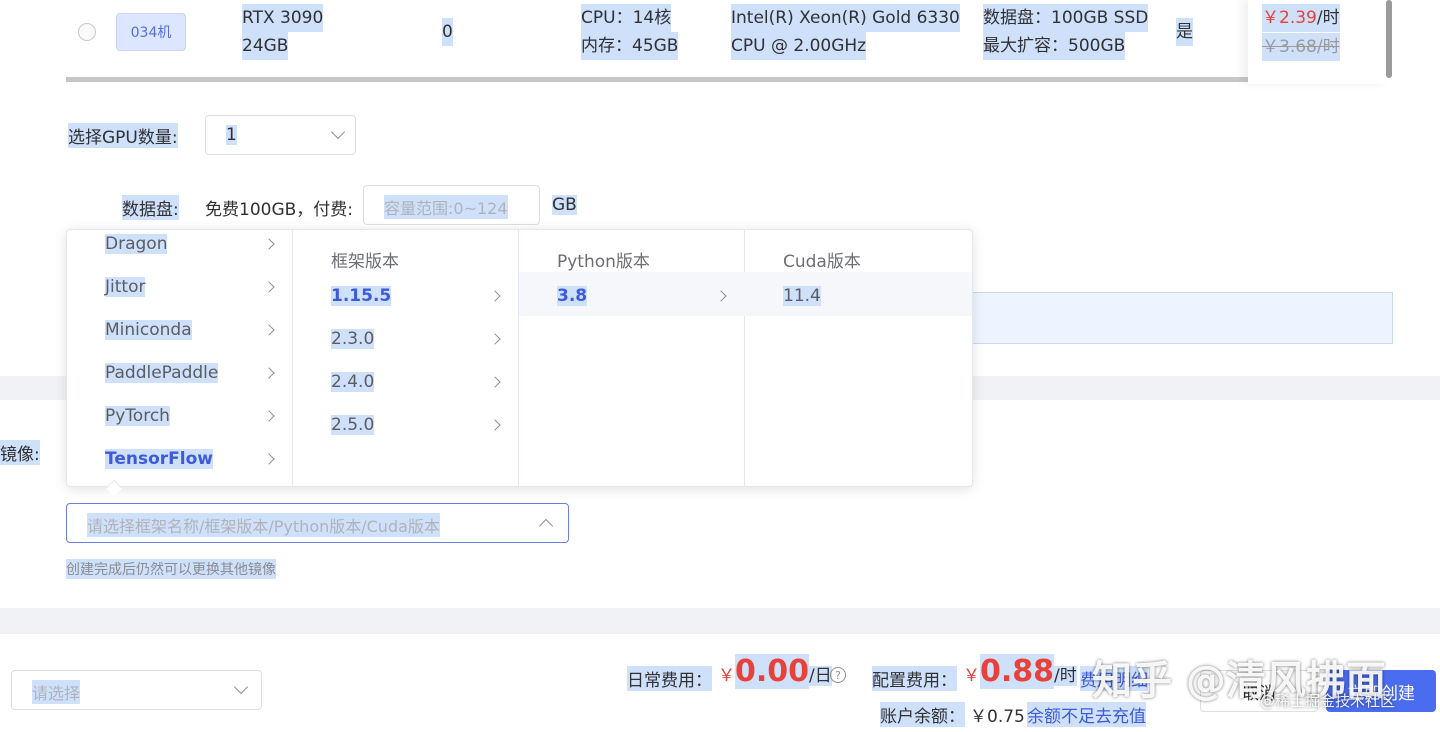  I want to click on config-cost-value: 0.88, so click(1017, 671).